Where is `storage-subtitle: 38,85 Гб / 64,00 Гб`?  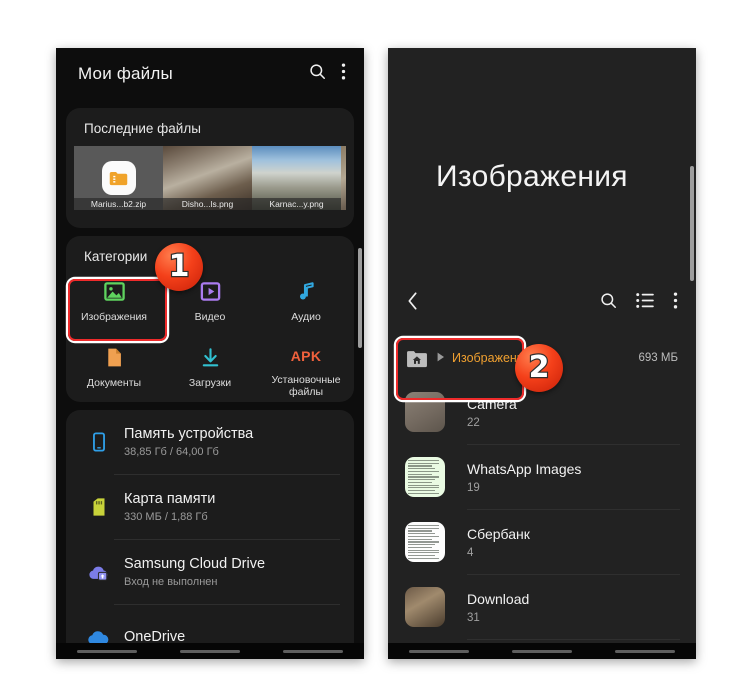 storage-subtitle: 38,85 Гб / 64,00 Гб is located at coordinates (171, 451).